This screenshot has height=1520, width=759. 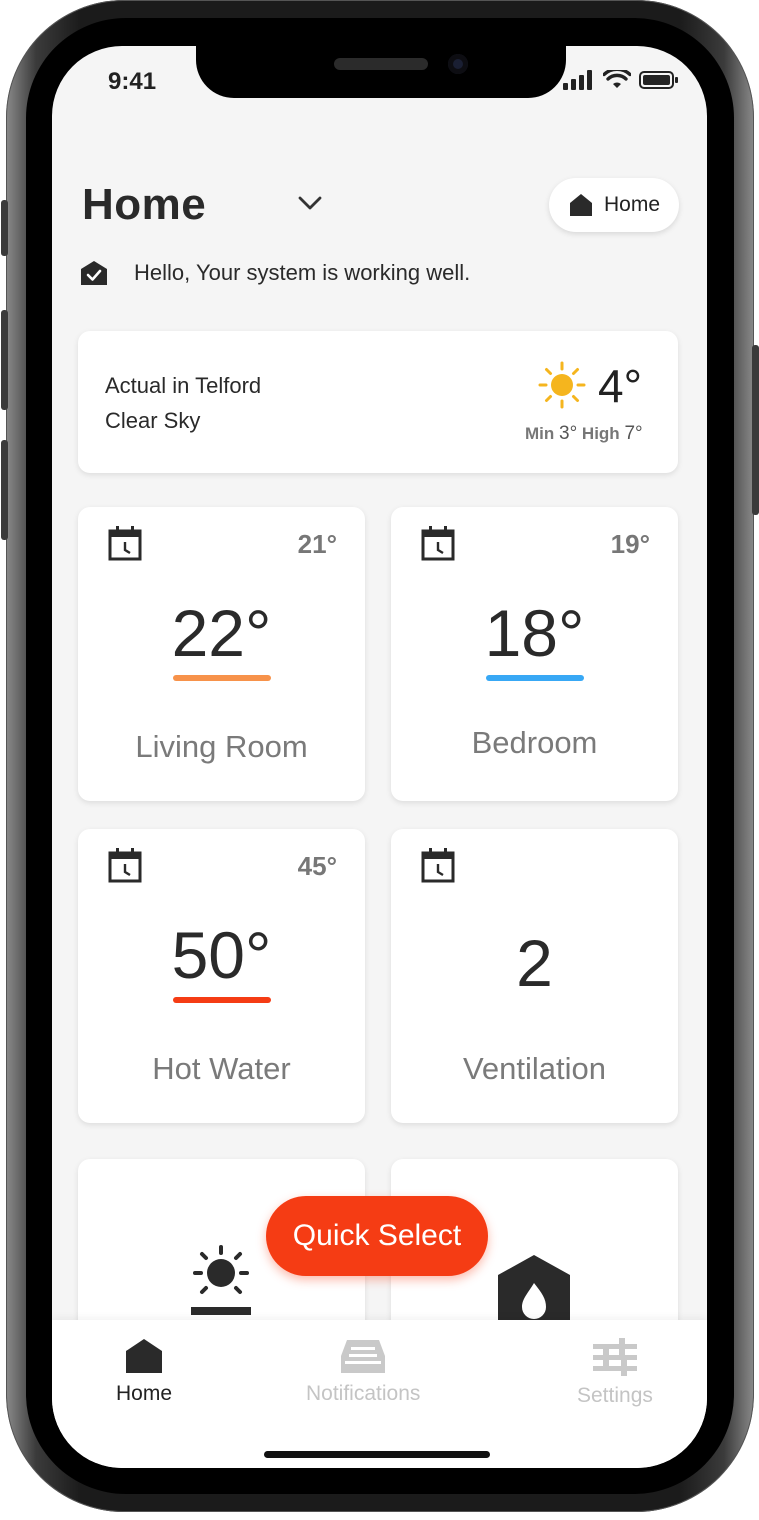 What do you see at coordinates (615, 1395) in the screenshot?
I see `tab-settings-label: Settings` at bounding box center [615, 1395].